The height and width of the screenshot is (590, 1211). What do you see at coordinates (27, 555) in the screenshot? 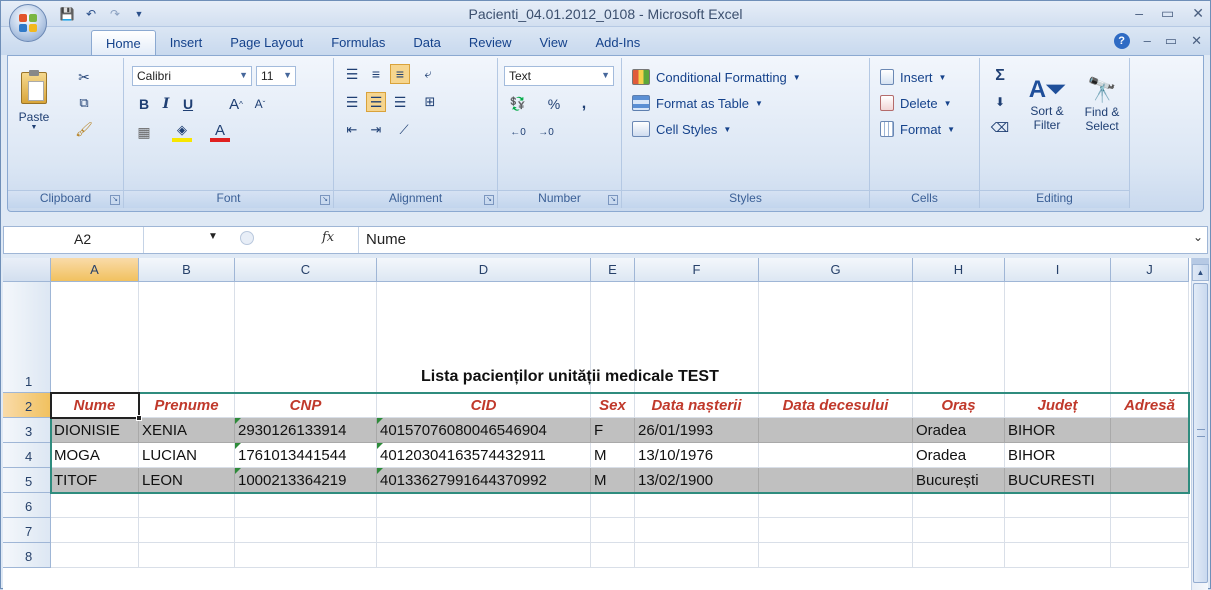
I see `row-header-8: 8` at bounding box center [27, 555].